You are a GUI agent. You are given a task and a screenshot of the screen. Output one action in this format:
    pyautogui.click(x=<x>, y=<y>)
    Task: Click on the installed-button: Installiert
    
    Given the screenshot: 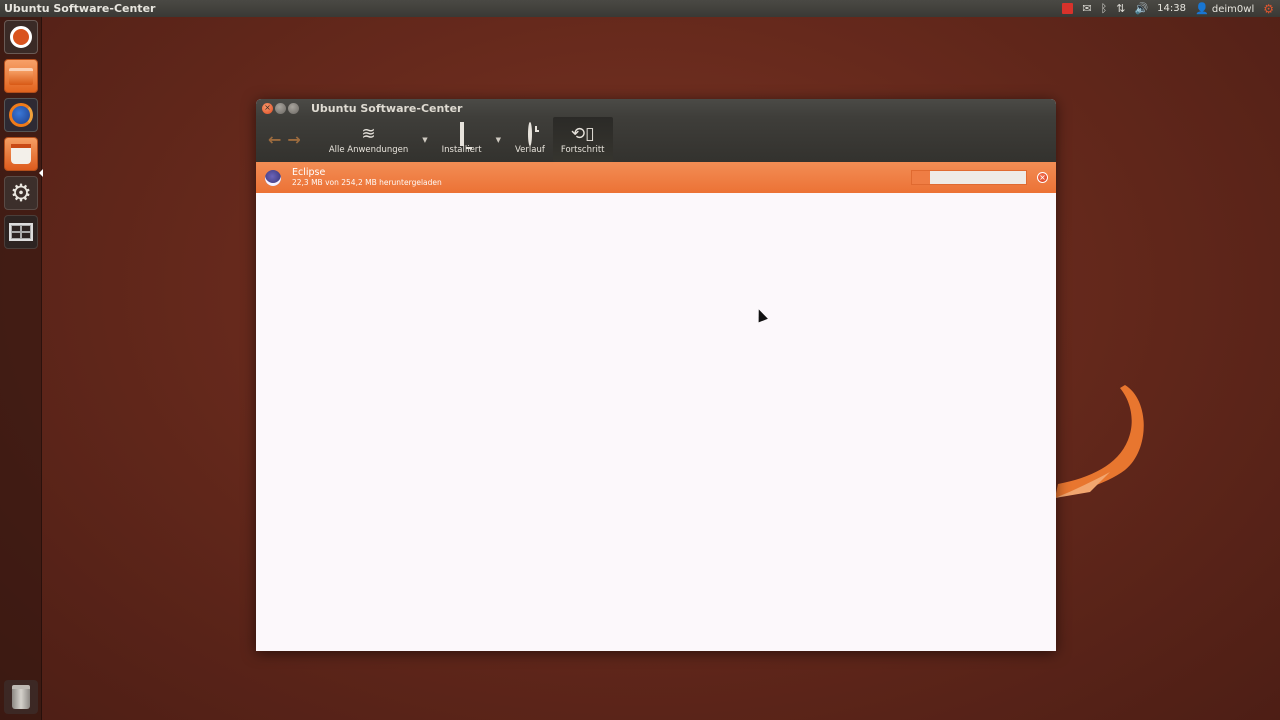 What is the action you would take?
    pyautogui.click(x=462, y=139)
    